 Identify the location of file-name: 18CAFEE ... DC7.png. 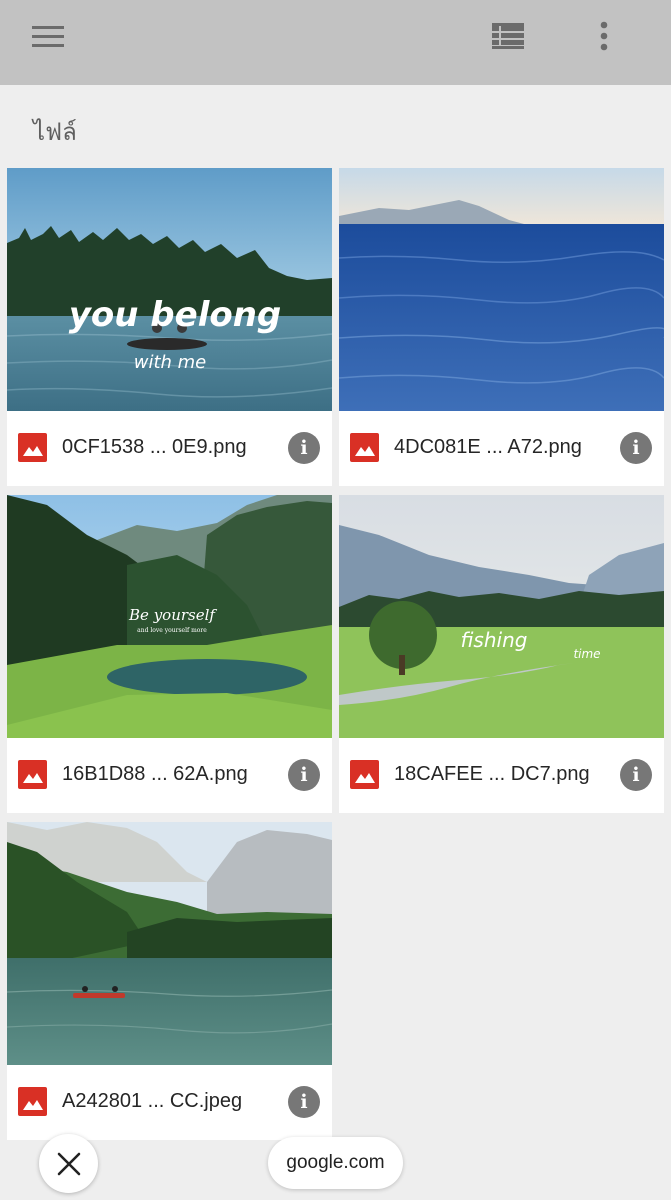
(492, 774).